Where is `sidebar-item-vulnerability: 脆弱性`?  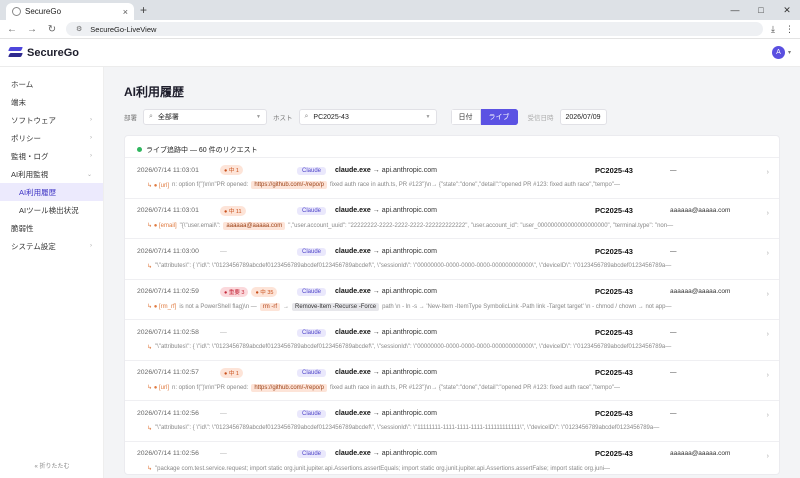 sidebar-item-vulnerability: 脆弱性 is located at coordinates (51, 228).